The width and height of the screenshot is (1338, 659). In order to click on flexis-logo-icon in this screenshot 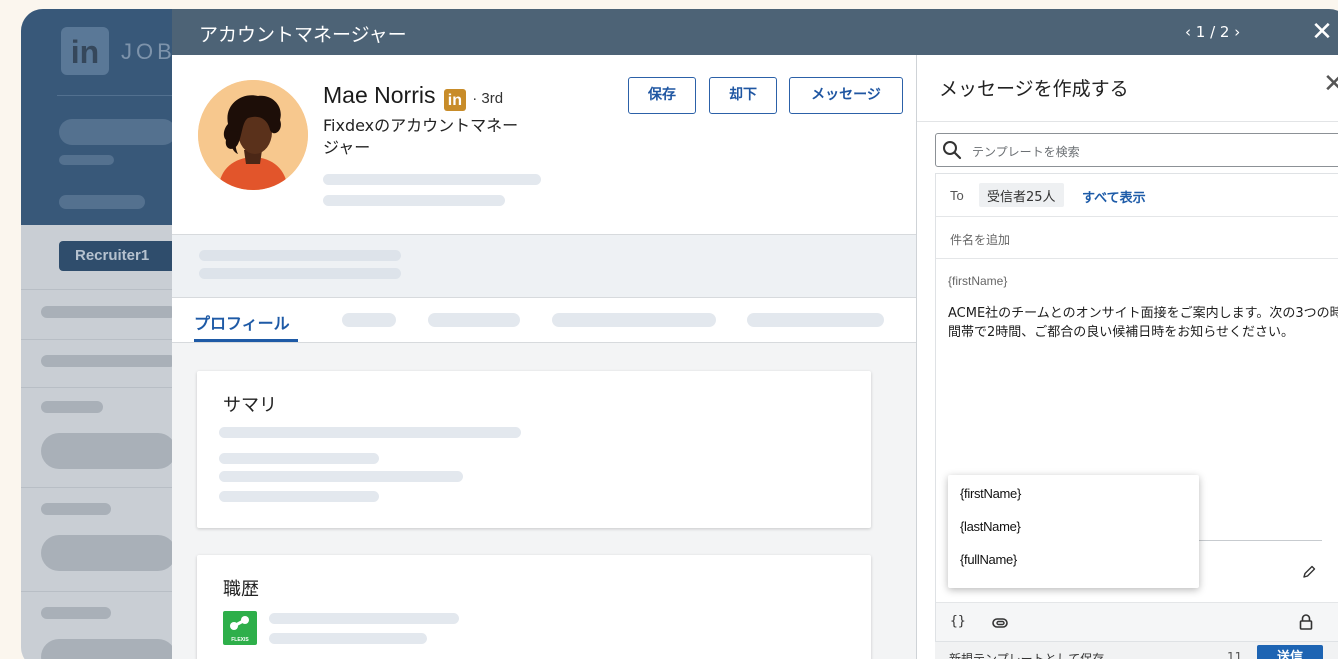, I will do `click(239, 623)`.